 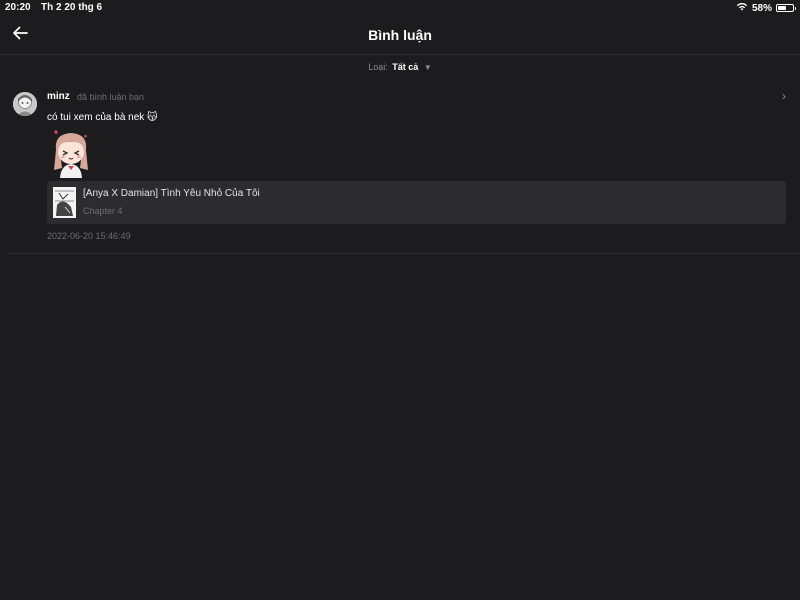 What do you see at coordinates (111, 97) in the screenshot?
I see `comment-action: đã bình luận bạn` at bounding box center [111, 97].